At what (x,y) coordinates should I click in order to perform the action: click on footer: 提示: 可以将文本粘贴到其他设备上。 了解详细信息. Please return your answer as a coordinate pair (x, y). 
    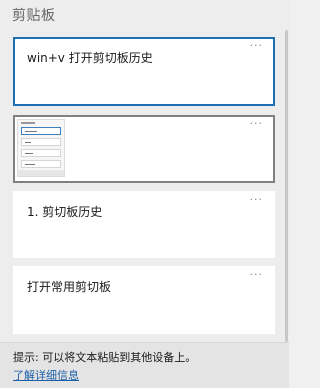
    Looking at the image, I should click on (144, 365).